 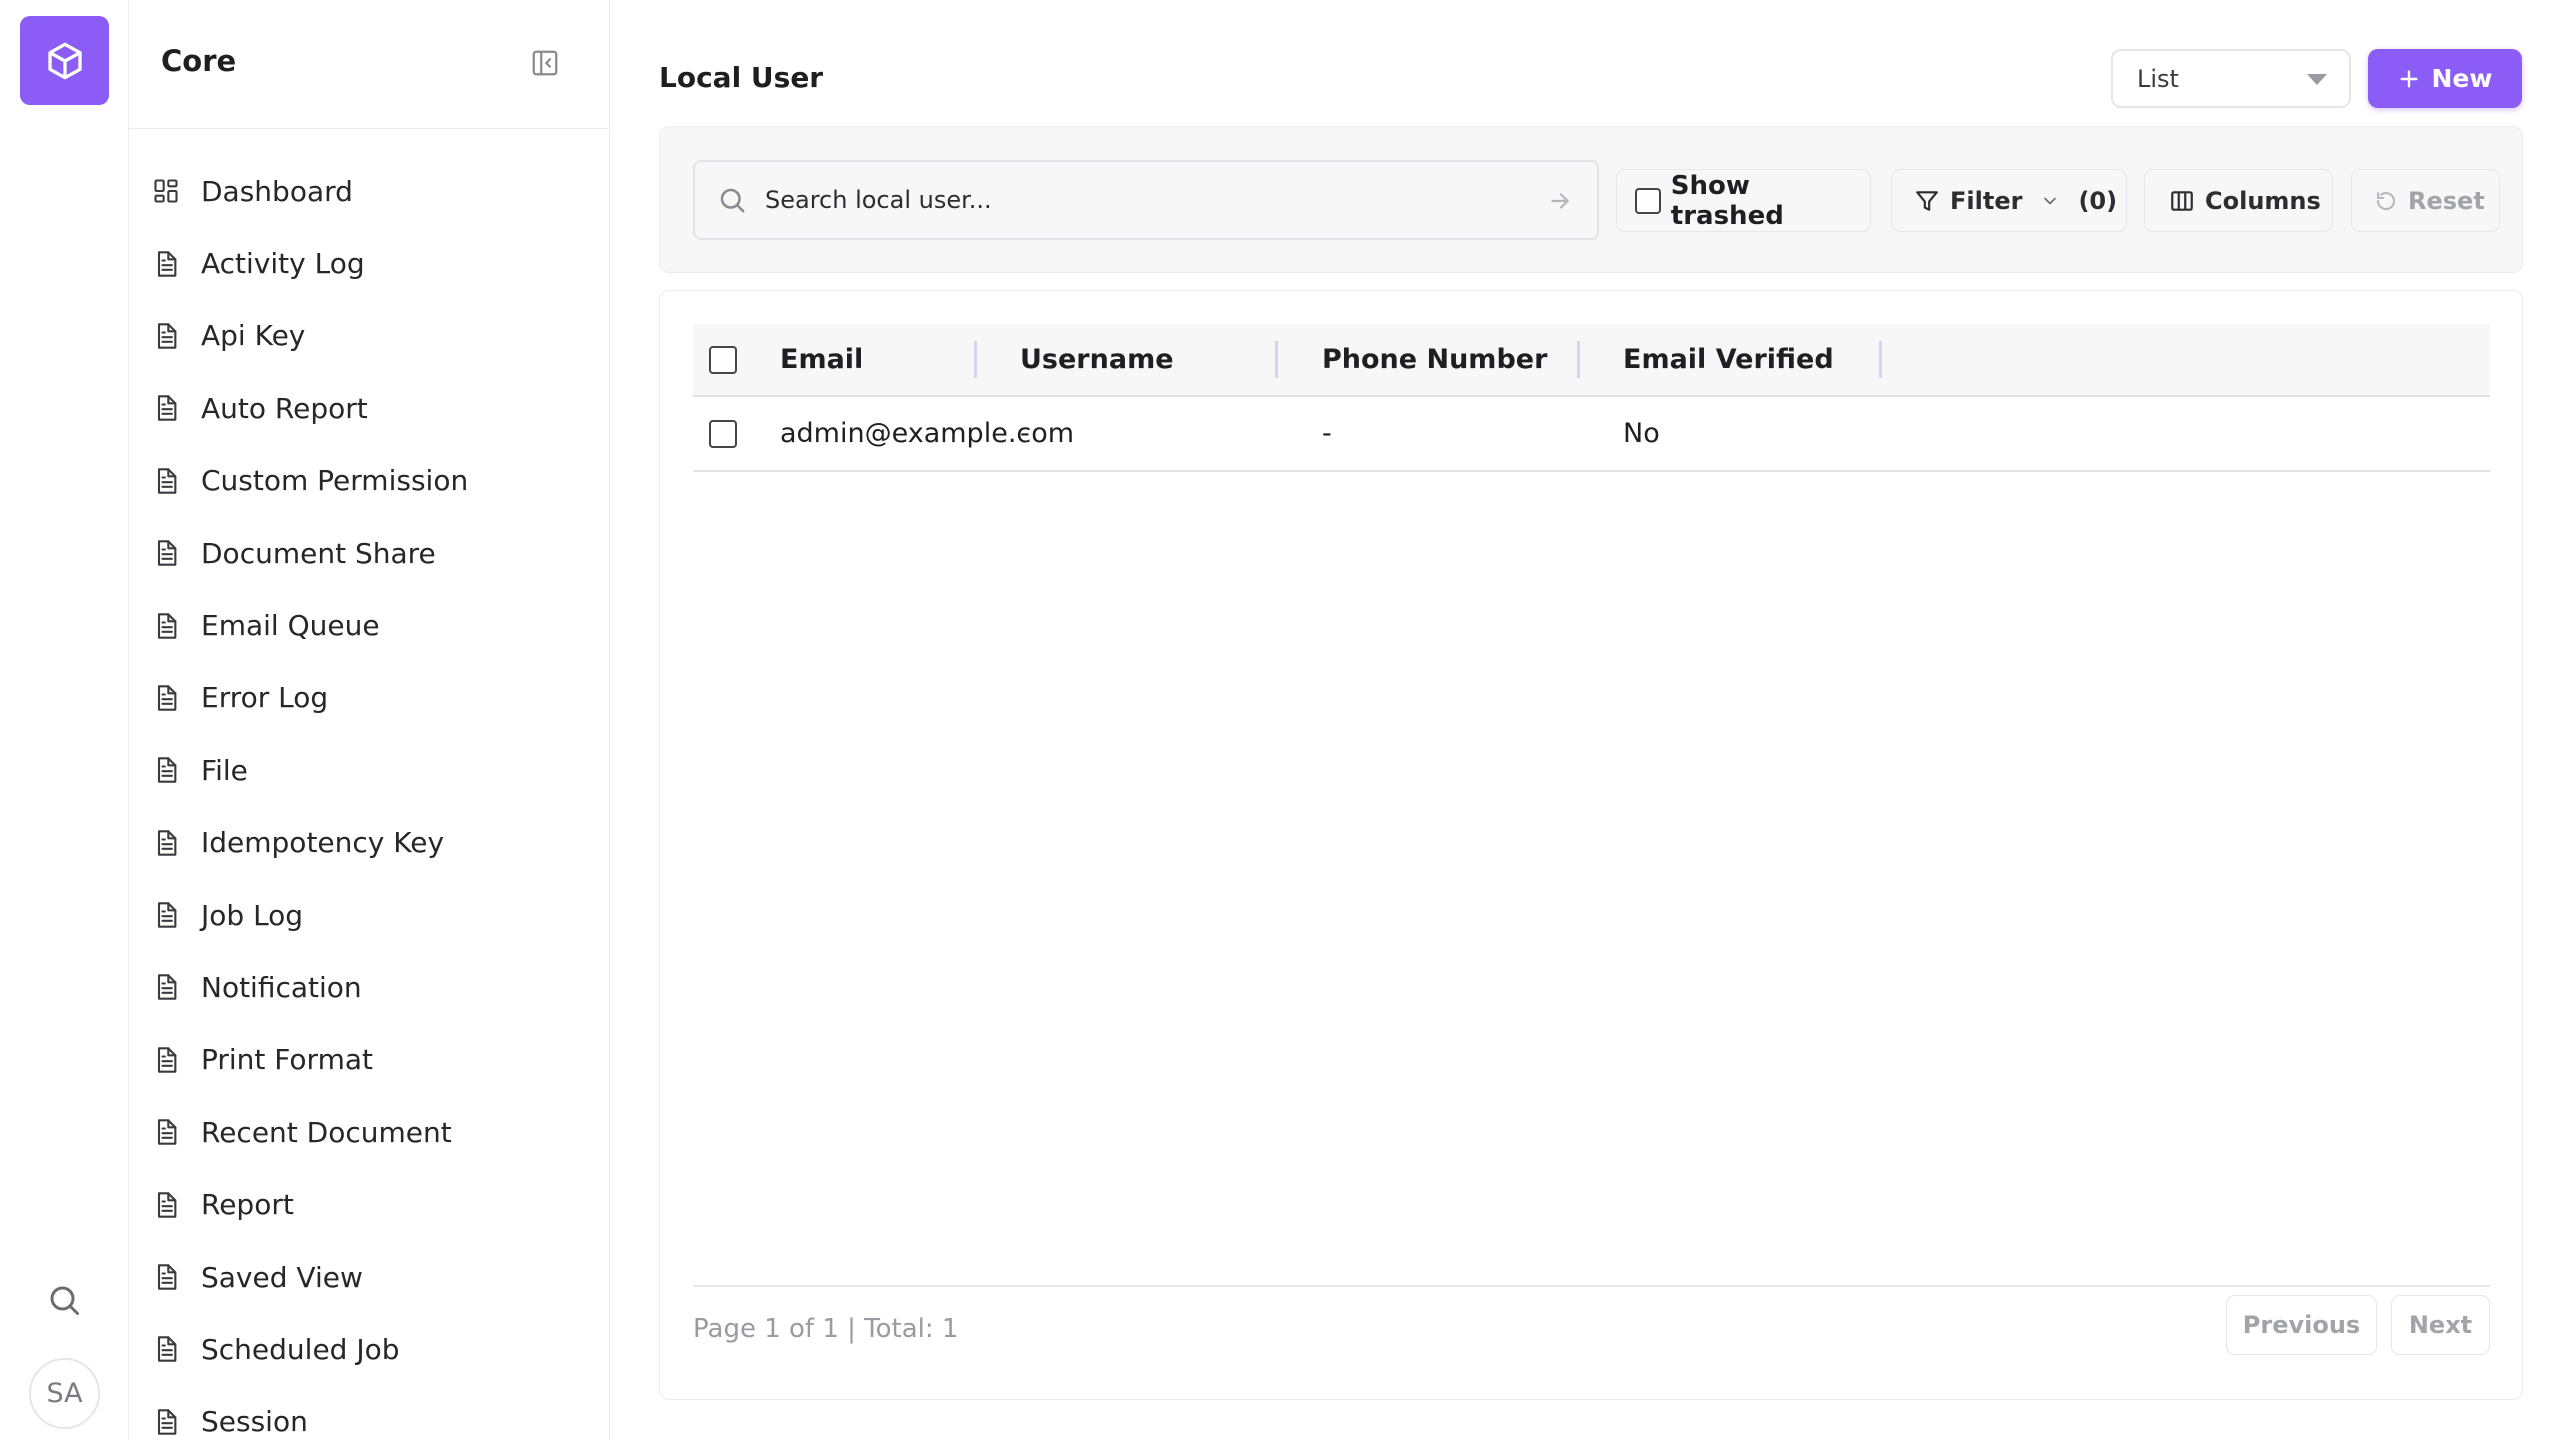 What do you see at coordinates (2408, 78) in the screenshot?
I see `plus-icon` at bounding box center [2408, 78].